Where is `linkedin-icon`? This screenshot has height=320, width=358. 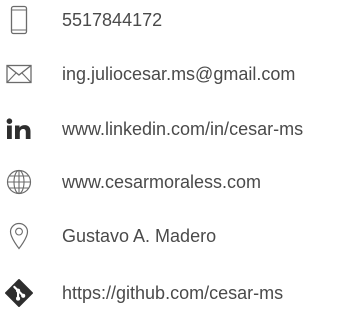 linkedin-icon is located at coordinates (19, 129).